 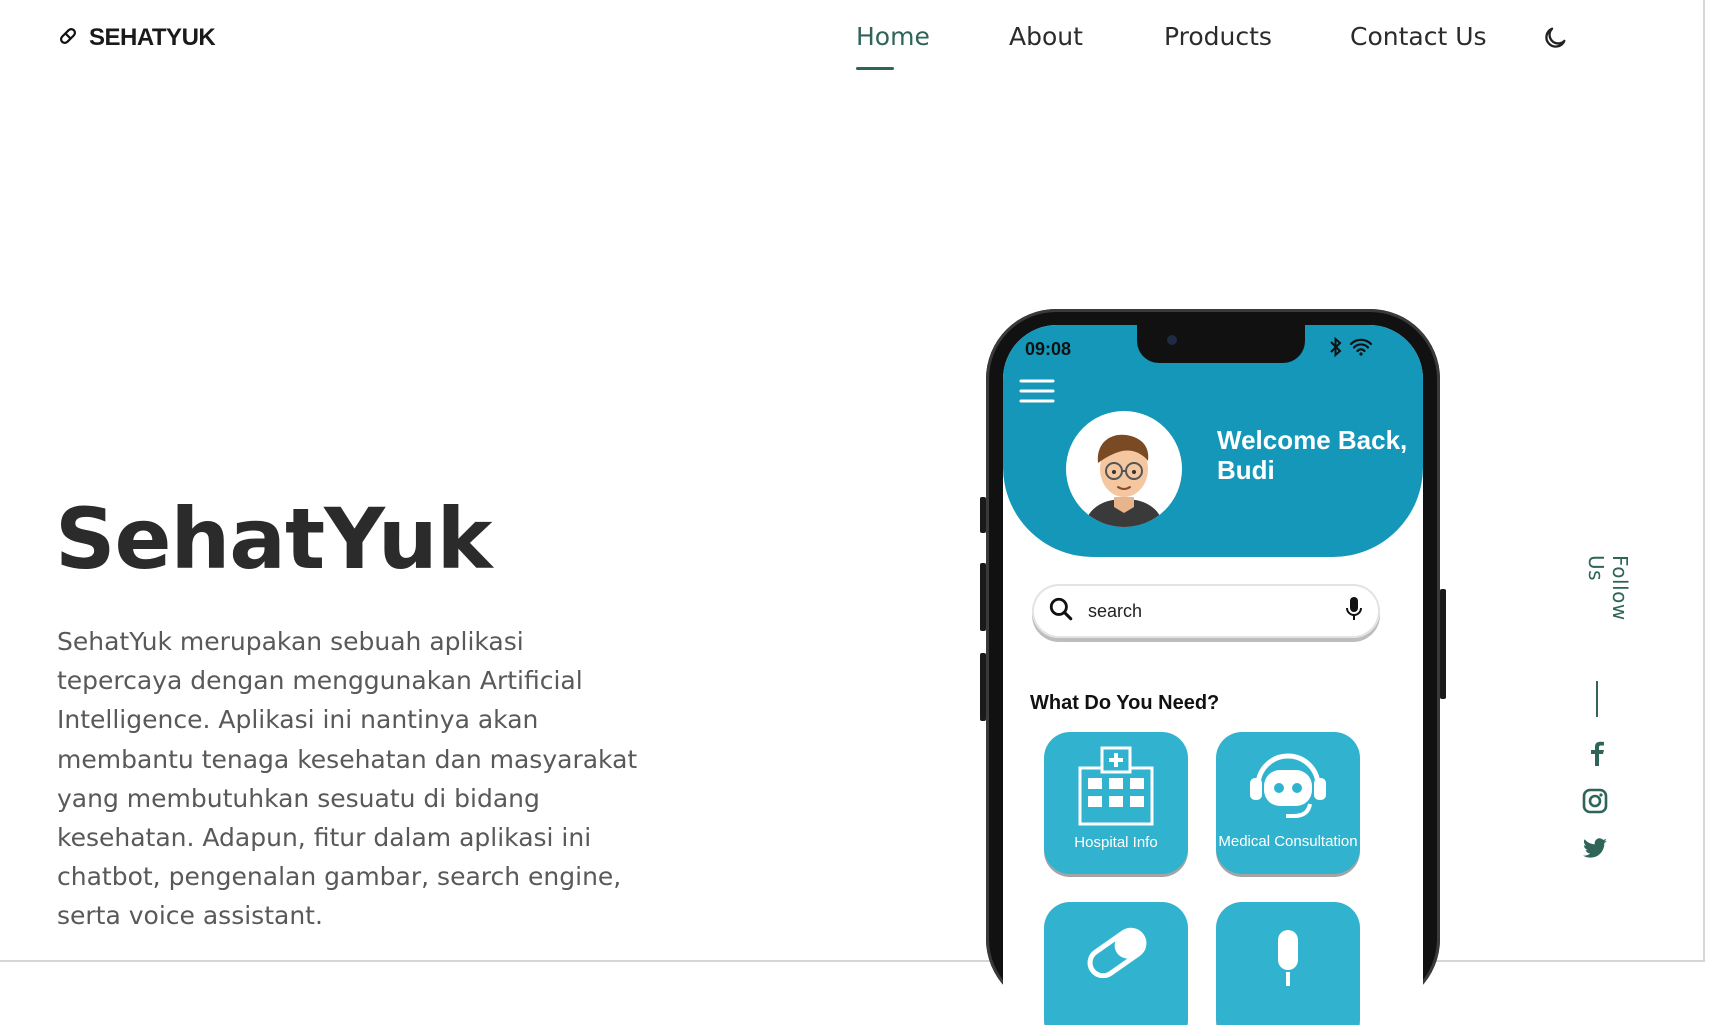 I want to click on tile-medical-consultation: Medical Consultation, so click(x=1288, y=803).